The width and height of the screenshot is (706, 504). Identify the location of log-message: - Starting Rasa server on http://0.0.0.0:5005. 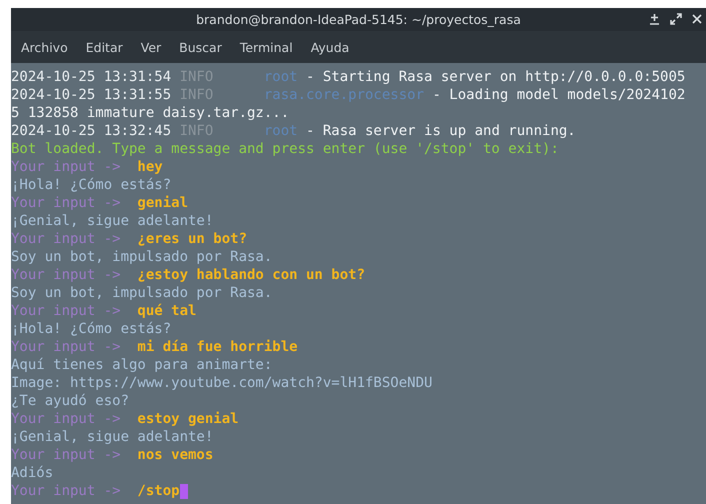
(495, 77).